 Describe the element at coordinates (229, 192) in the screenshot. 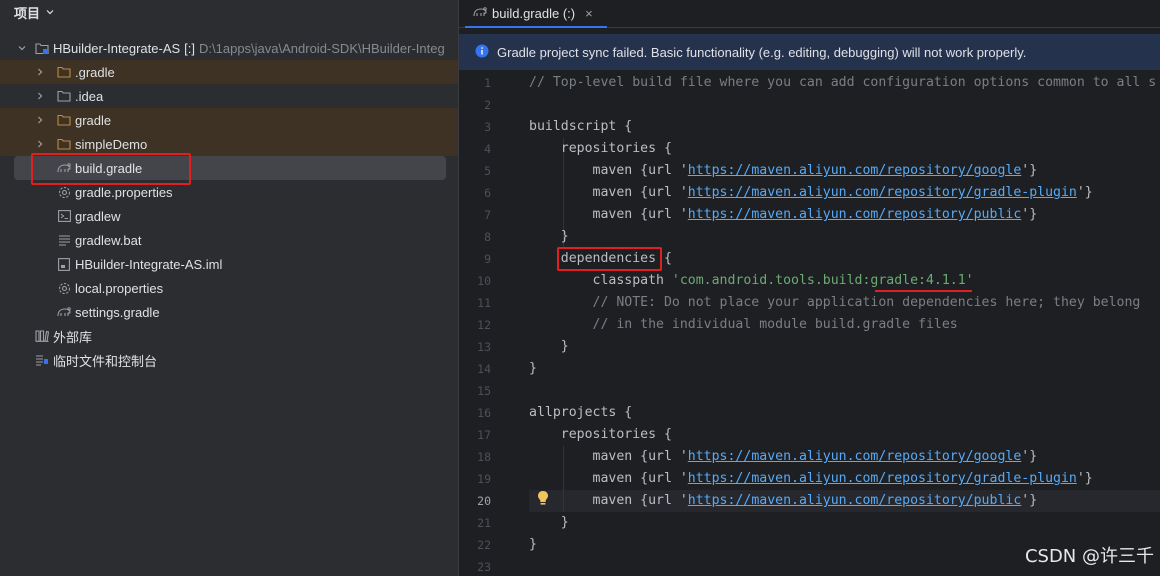

I see `tree-item-gradle-properties: gradle.properties` at that location.